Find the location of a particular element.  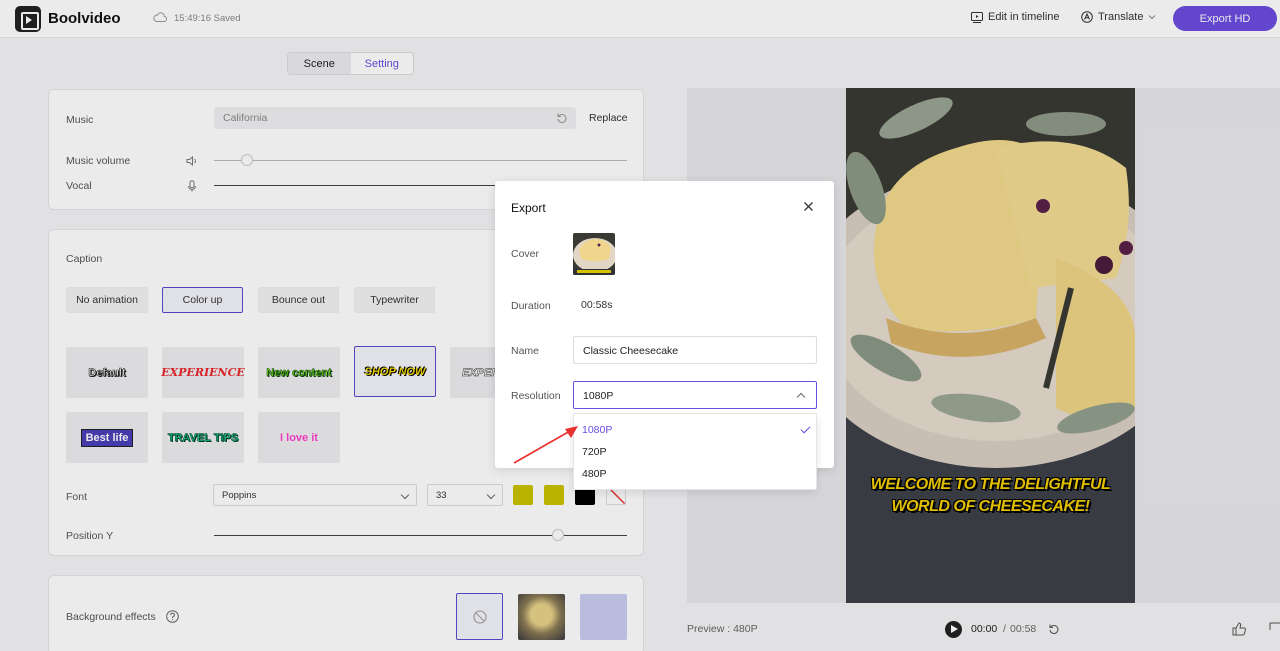

option-label: 720P is located at coordinates (594, 452).